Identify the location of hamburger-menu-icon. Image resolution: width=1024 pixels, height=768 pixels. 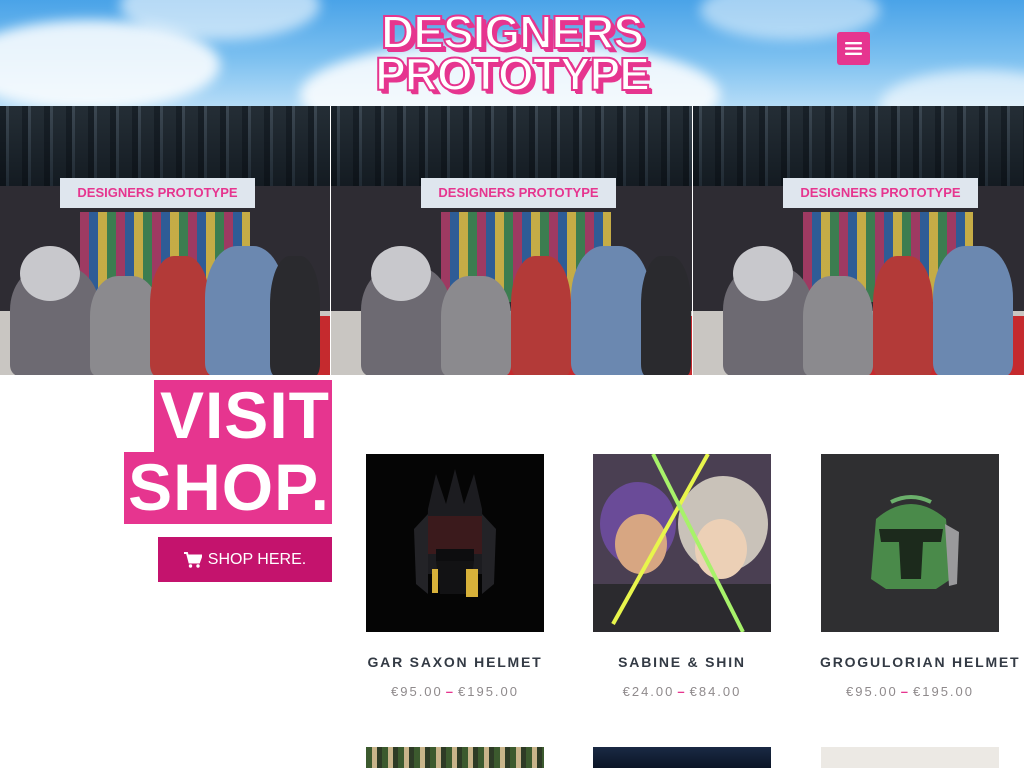
(853, 48).